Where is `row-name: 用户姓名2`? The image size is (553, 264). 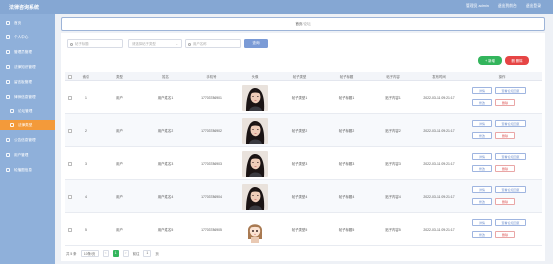 row-name: 用户姓名2 is located at coordinates (165, 131).